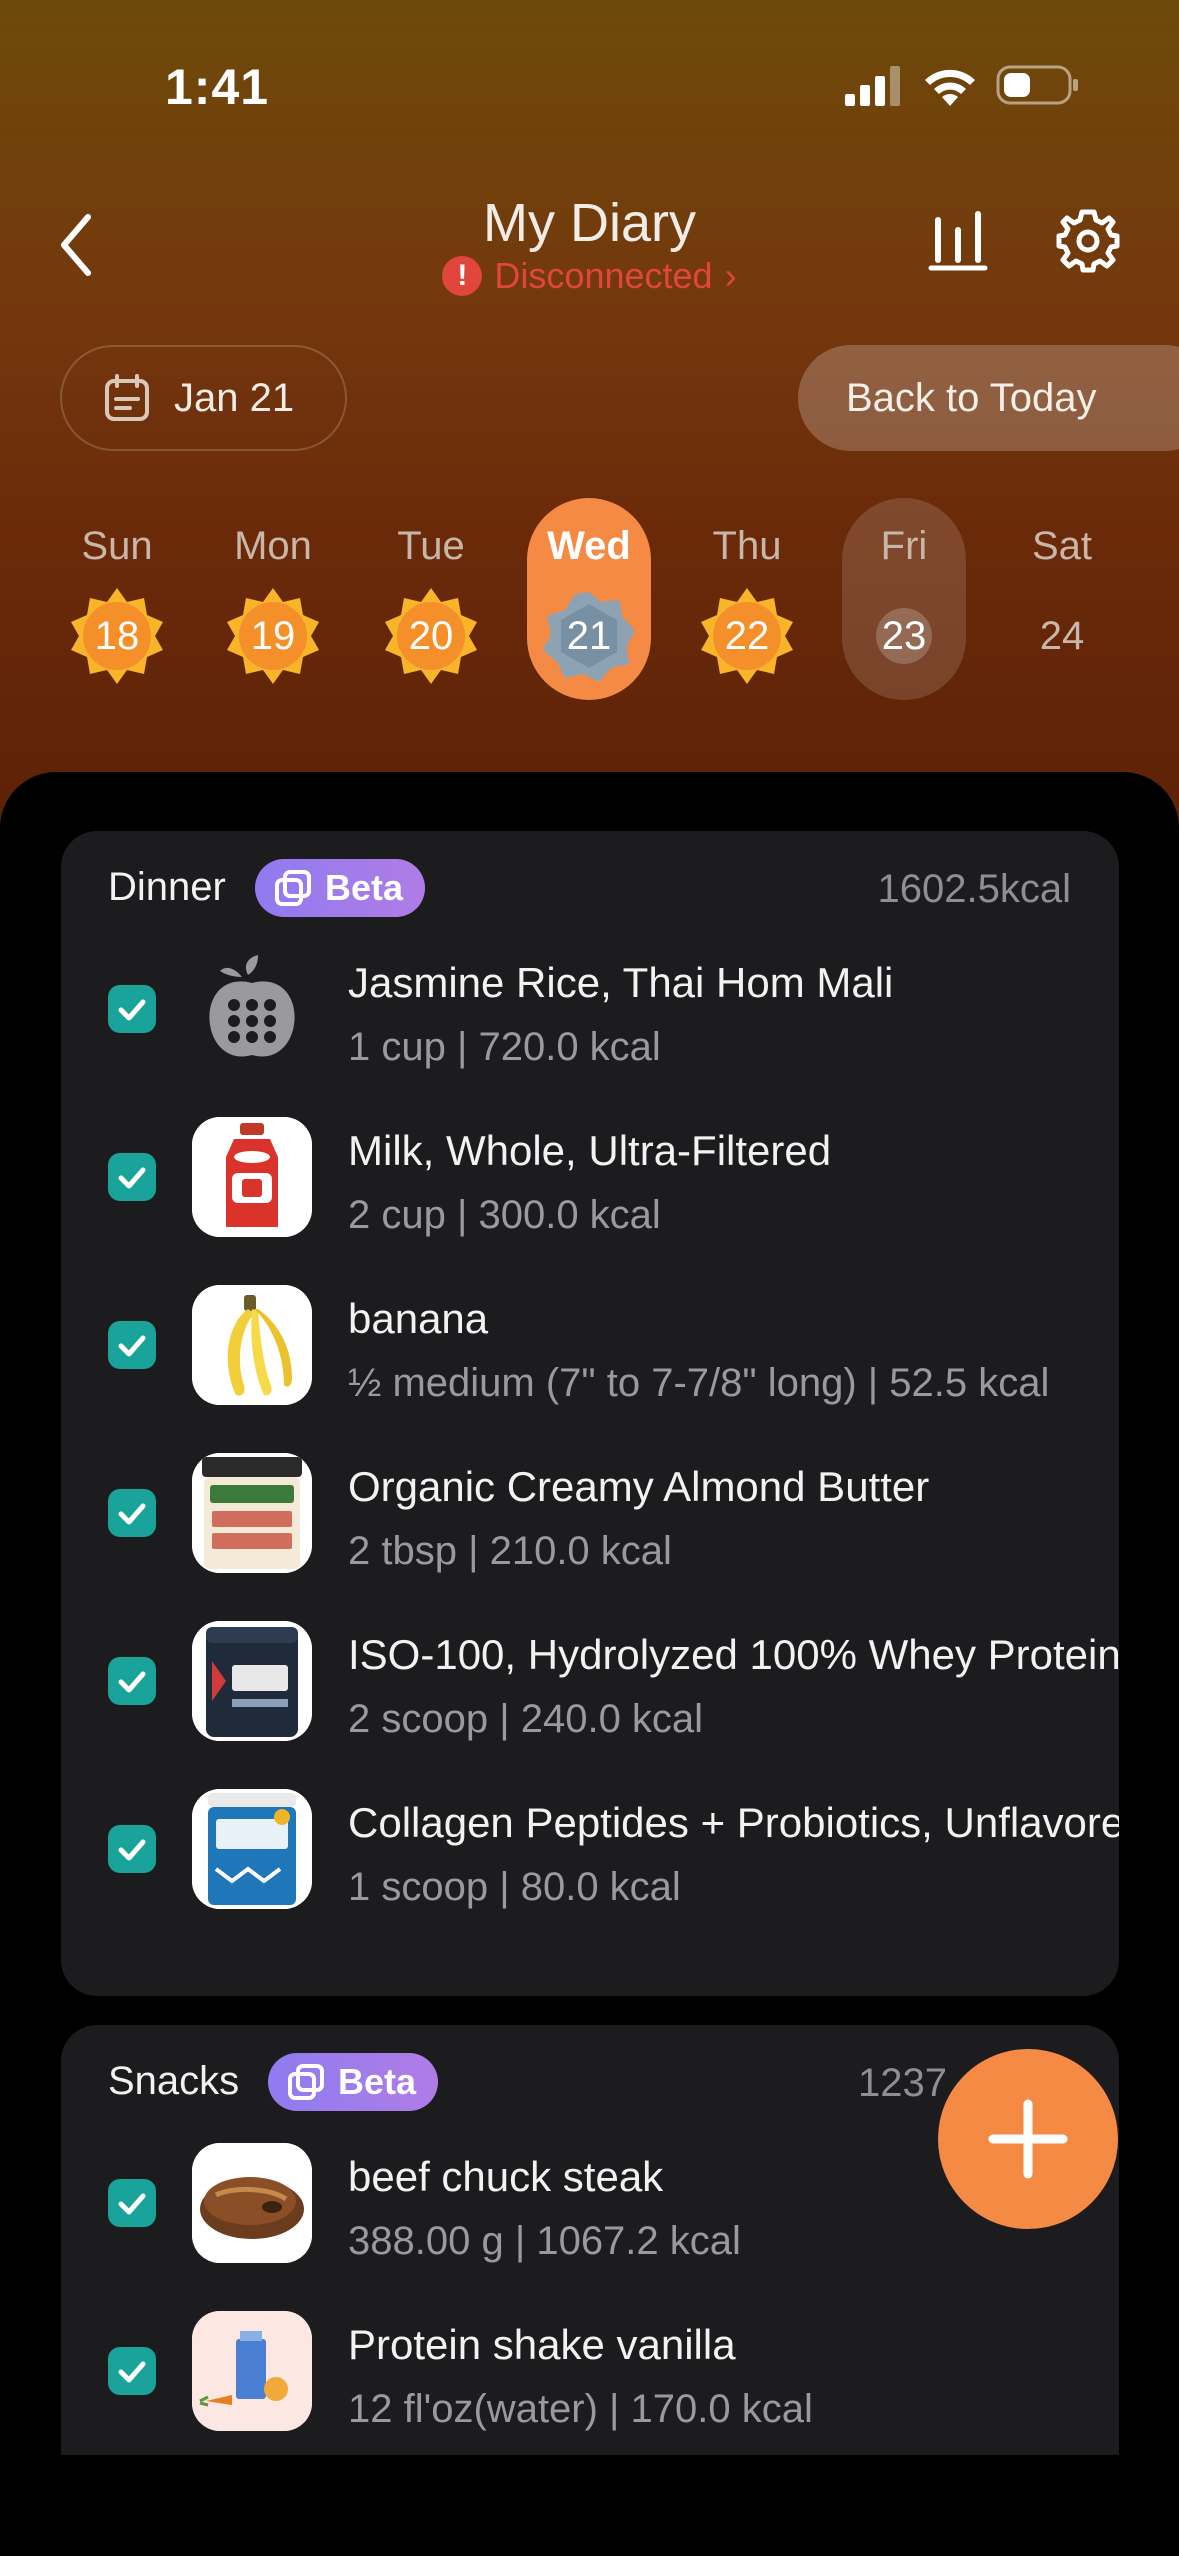 This screenshot has width=1179, height=2556. Describe the element at coordinates (273, 546) in the screenshot. I see `day-label: Mon` at that location.